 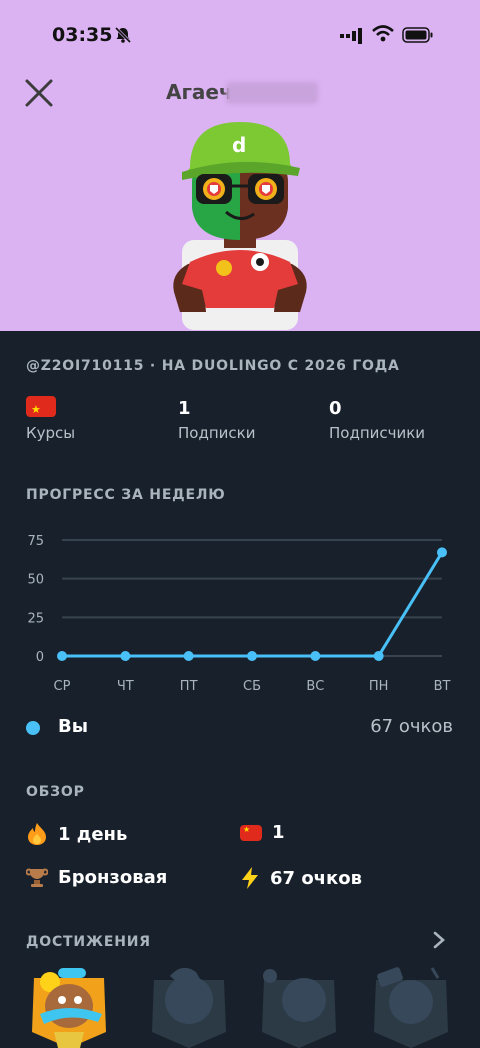 What do you see at coordinates (377, 419) in the screenshot?
I see `stat-followers: 0 Подписчики` at bounding box center [377, 419].